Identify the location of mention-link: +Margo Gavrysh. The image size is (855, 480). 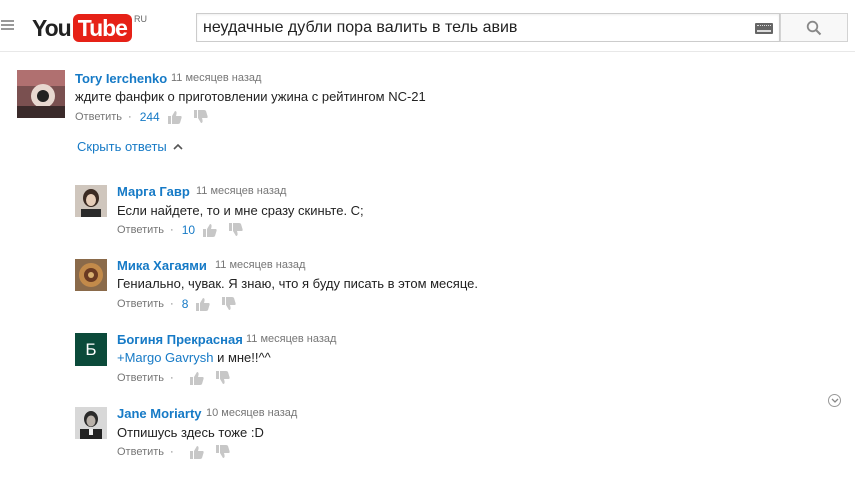
(165, 357).